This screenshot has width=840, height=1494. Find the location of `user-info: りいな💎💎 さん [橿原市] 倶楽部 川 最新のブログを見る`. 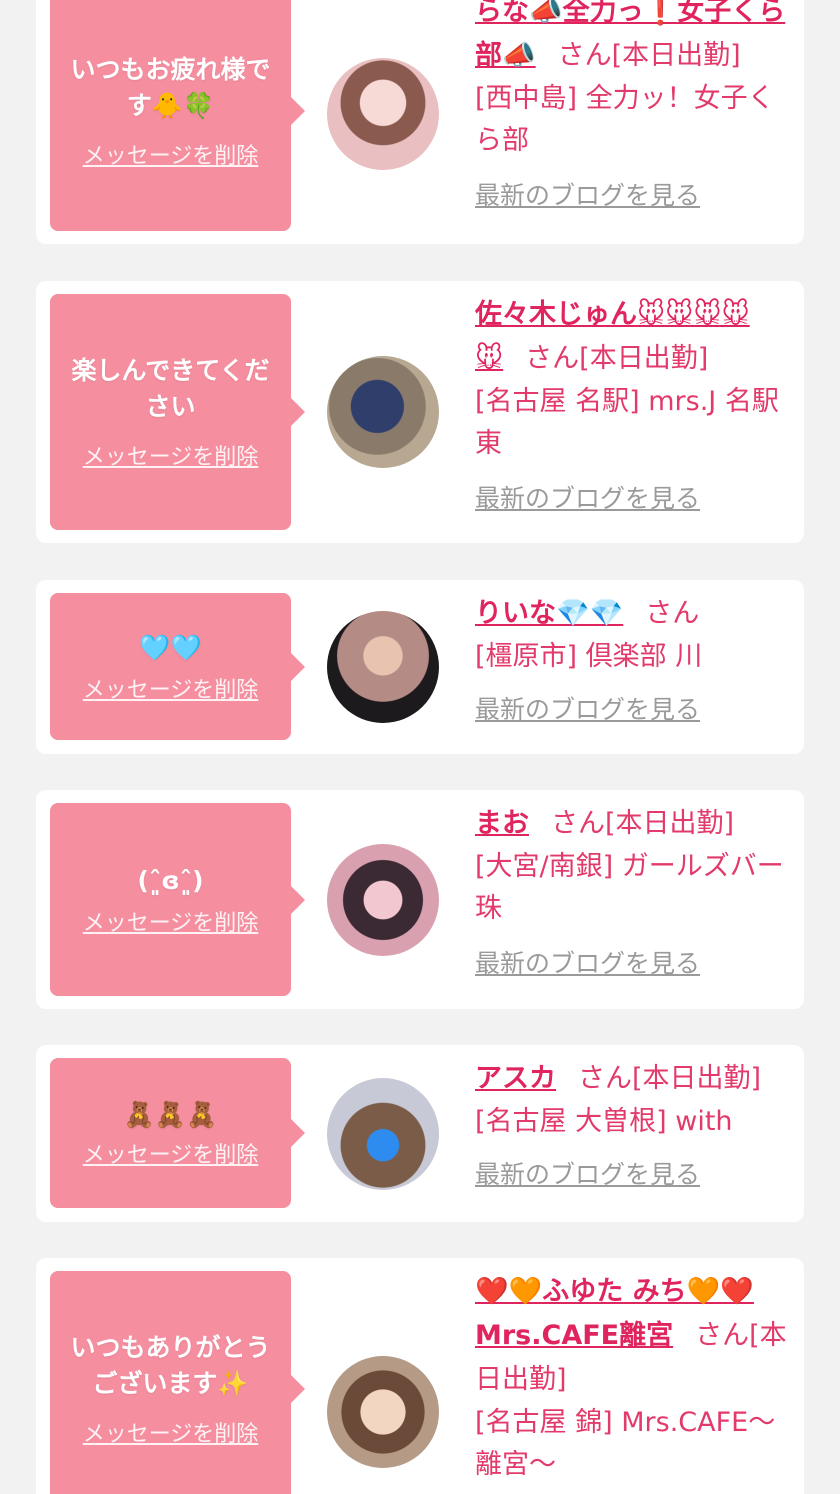

user-info: りいな💎💎 さん [橿原市] 倶楽部 川 最新のブログを見る is located at coordinates (635, 659).